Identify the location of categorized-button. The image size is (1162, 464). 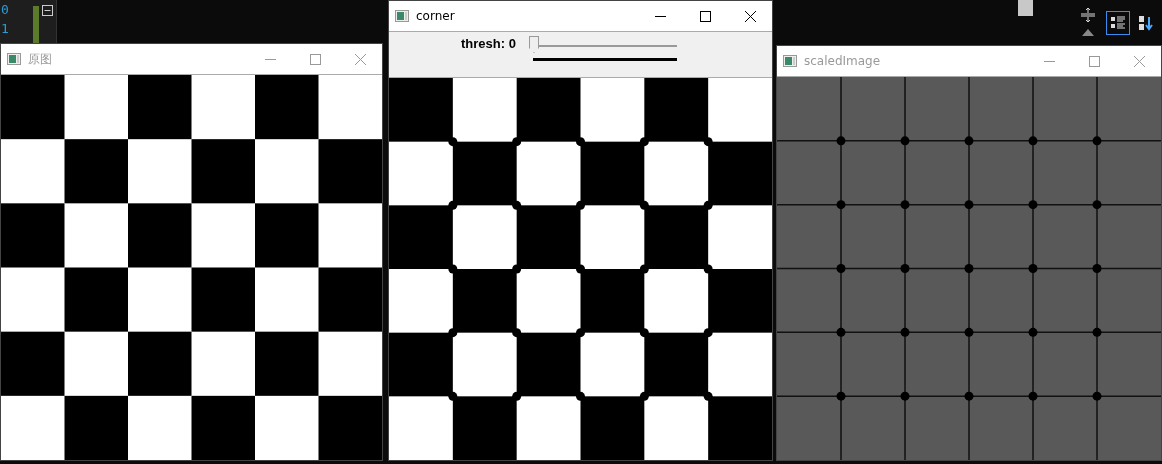
(1118, 23).